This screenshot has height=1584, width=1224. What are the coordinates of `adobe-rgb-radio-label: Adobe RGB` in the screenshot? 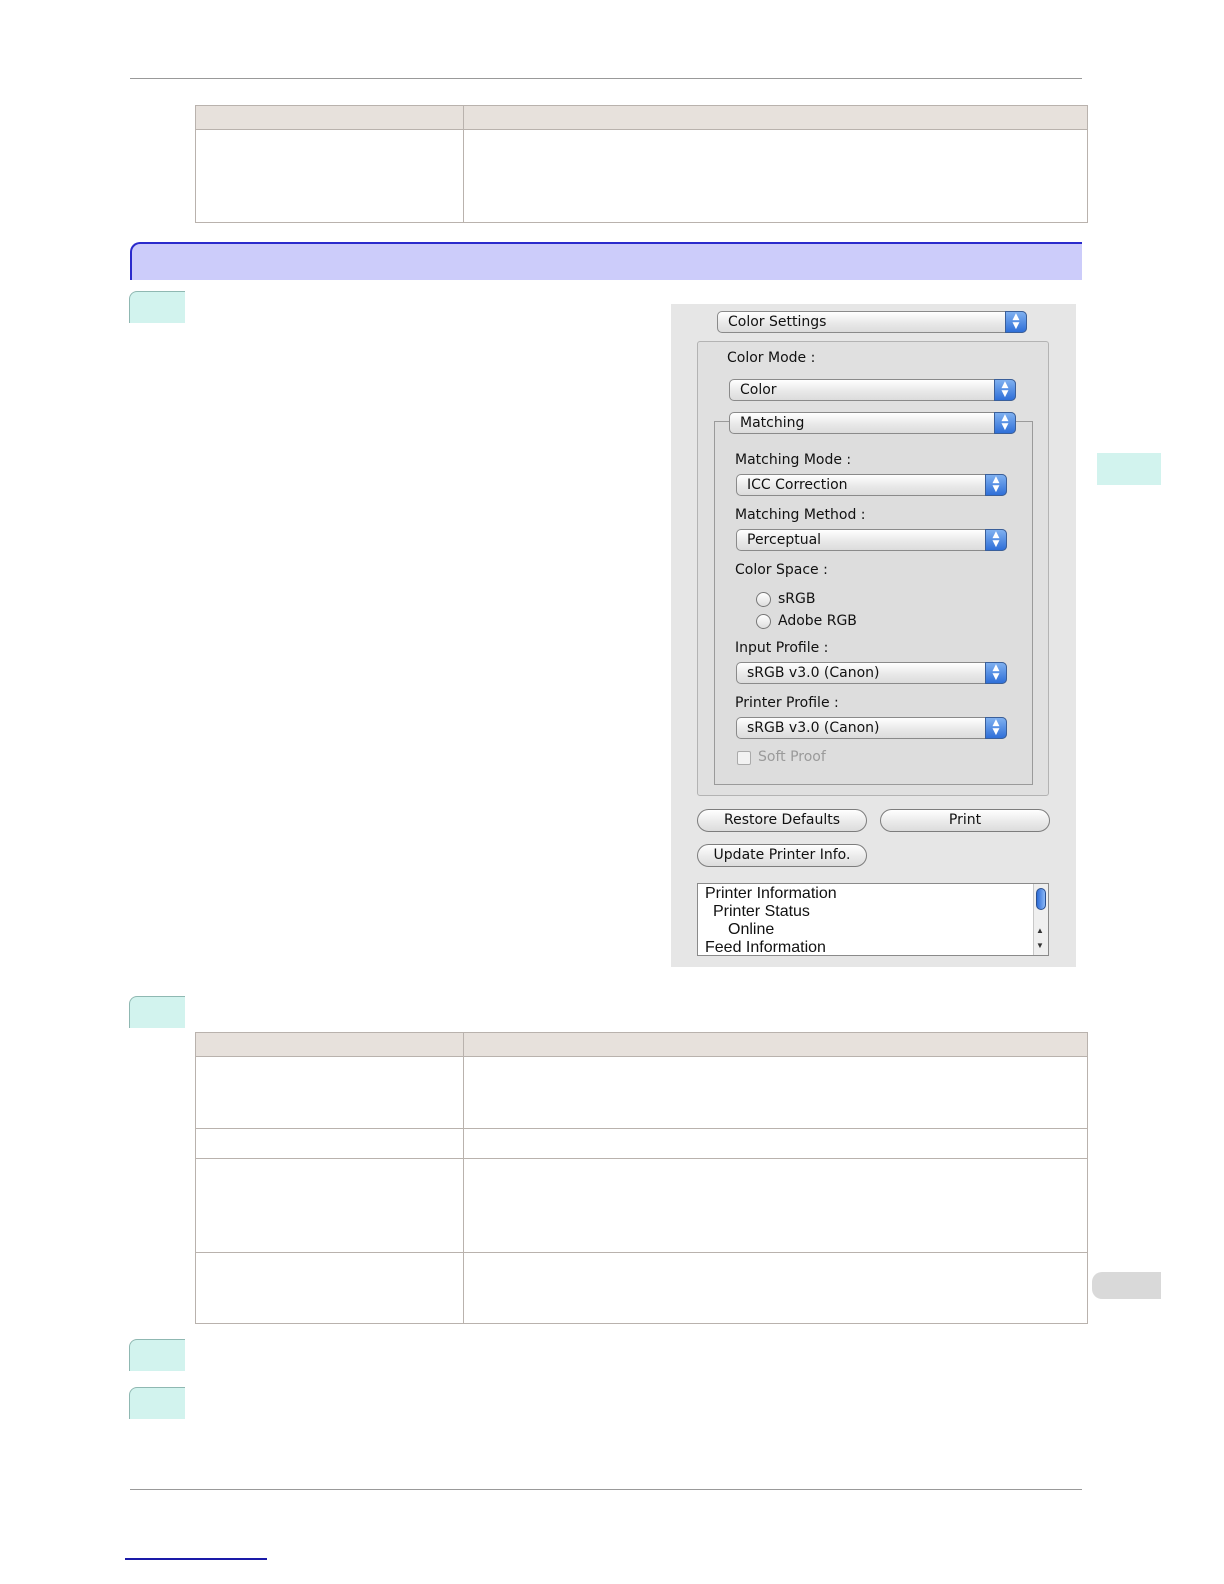 It's located at (817, 621).